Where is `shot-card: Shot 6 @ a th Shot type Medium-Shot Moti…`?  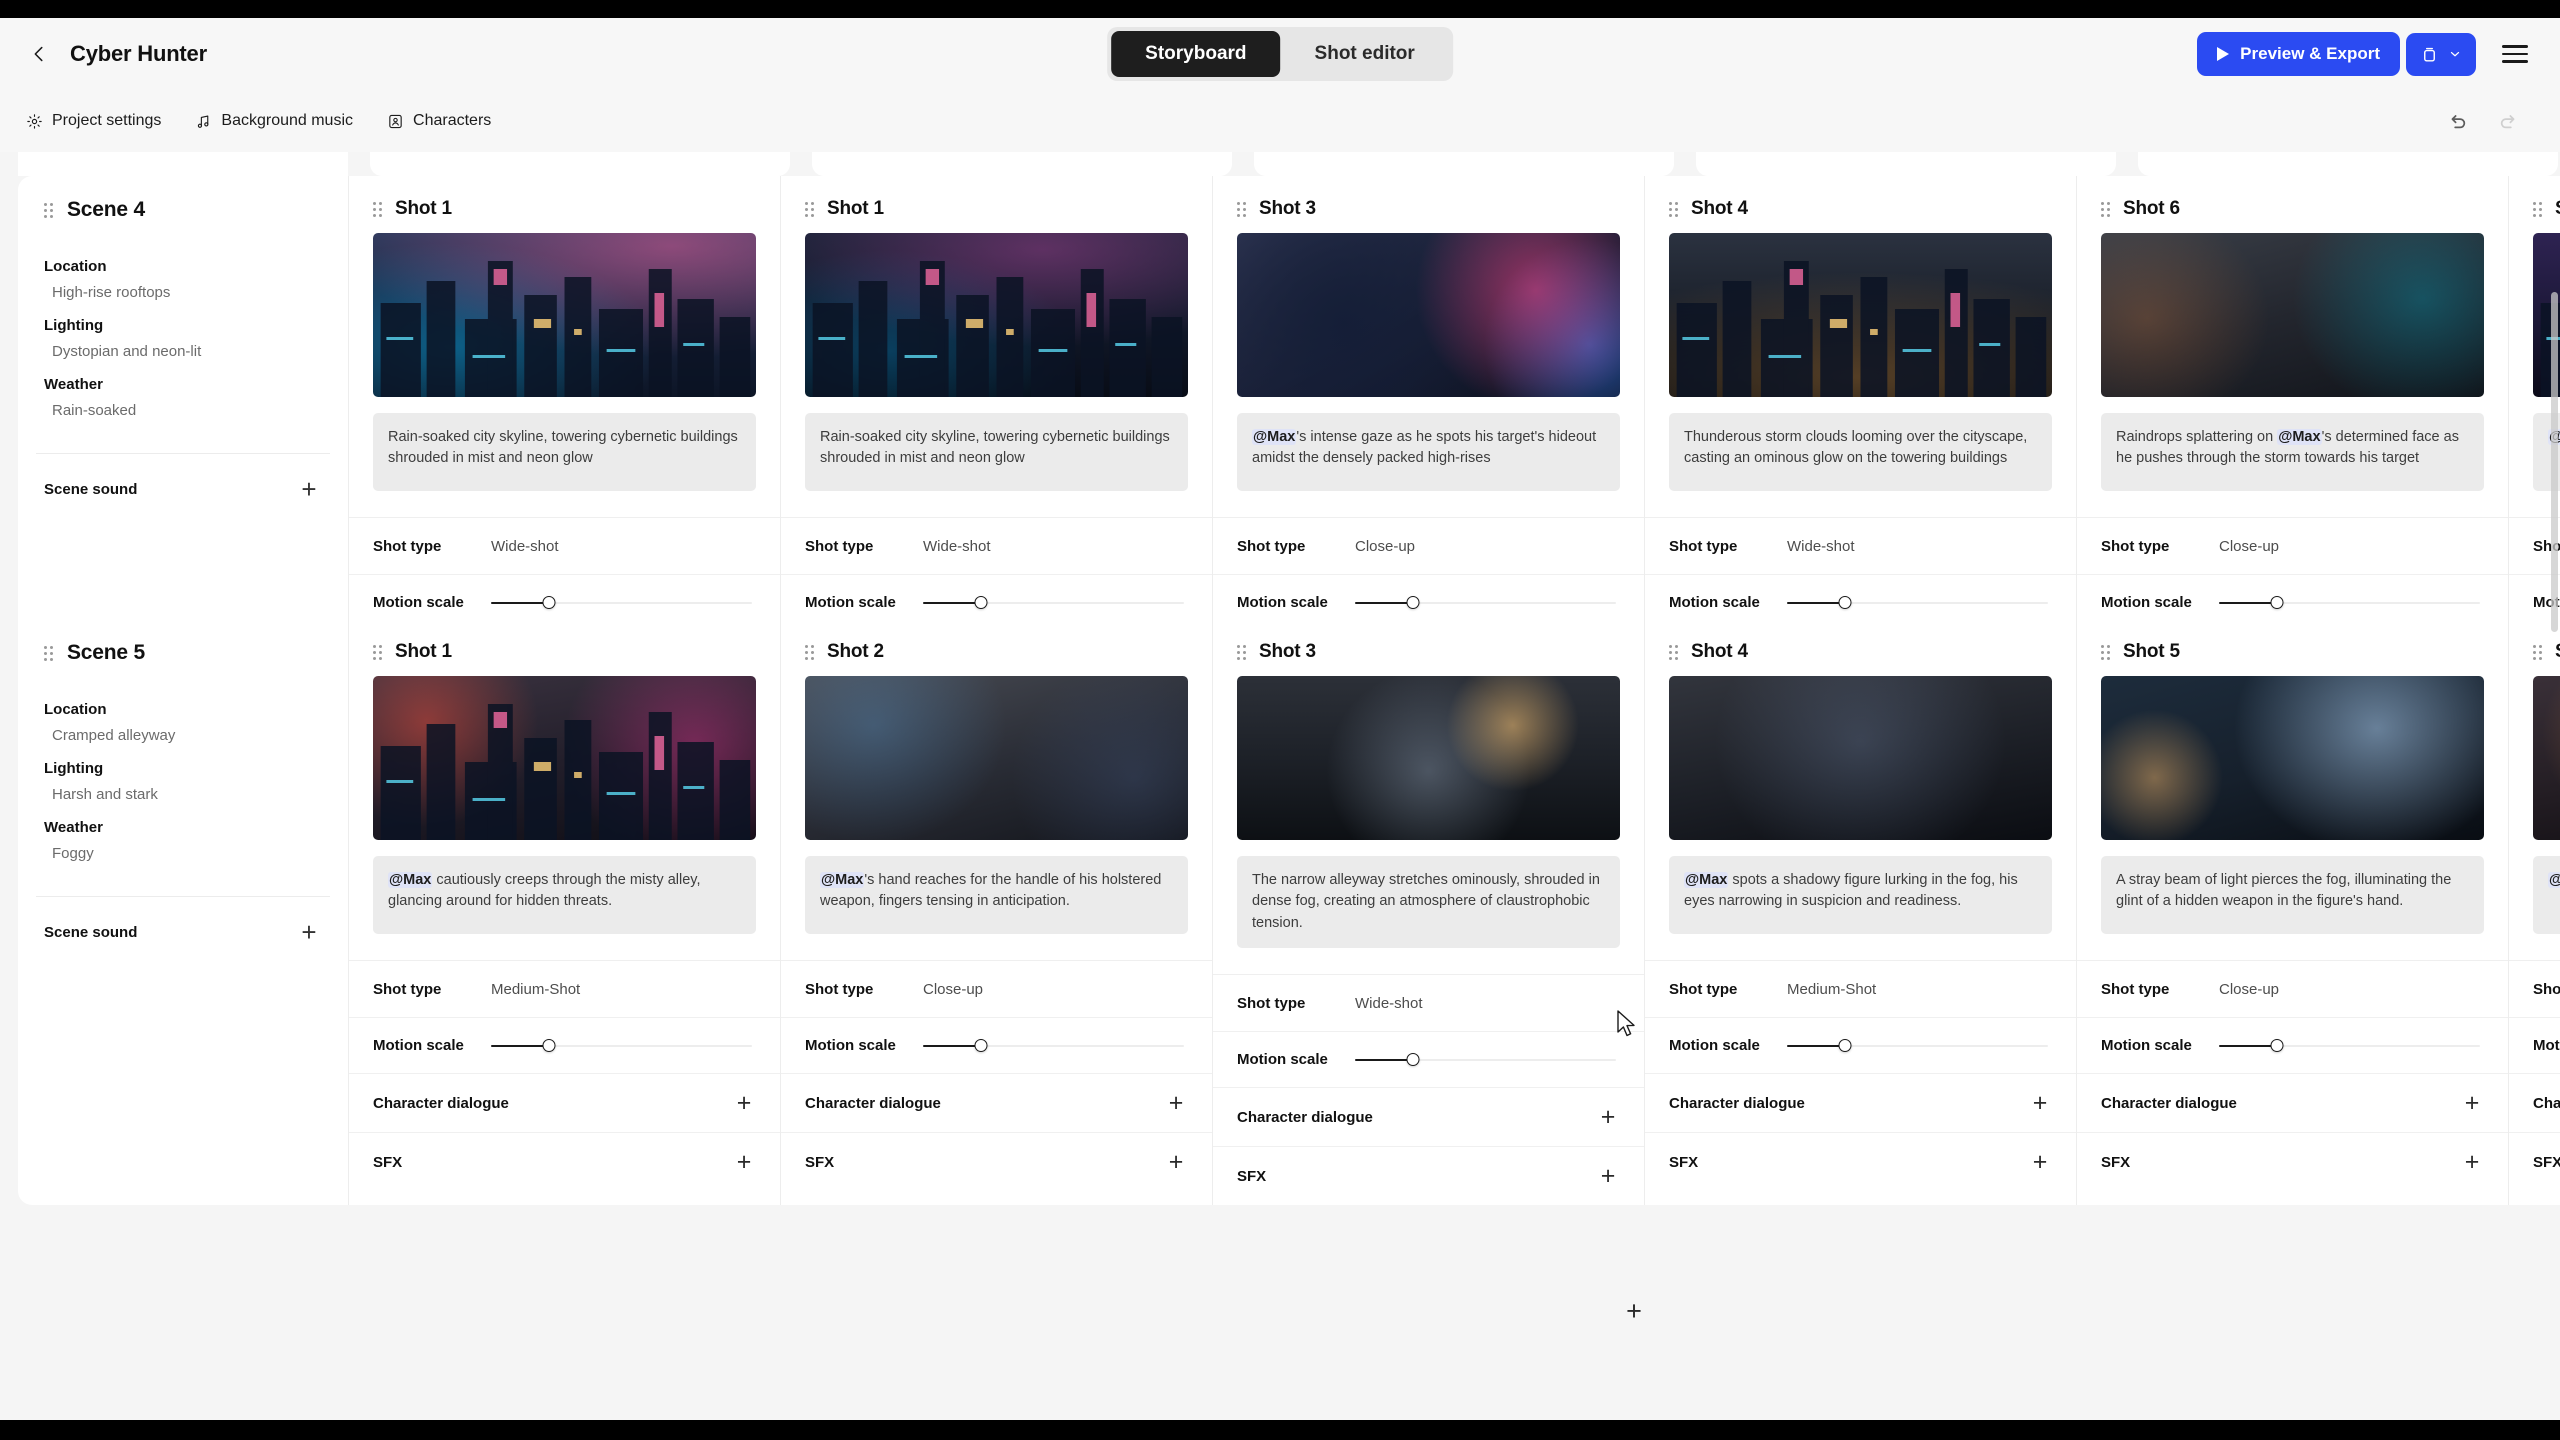
shot-card: Shot 6 @ a th Shot type Medium-Shot Moti… is located at coordinates (2534, 912).